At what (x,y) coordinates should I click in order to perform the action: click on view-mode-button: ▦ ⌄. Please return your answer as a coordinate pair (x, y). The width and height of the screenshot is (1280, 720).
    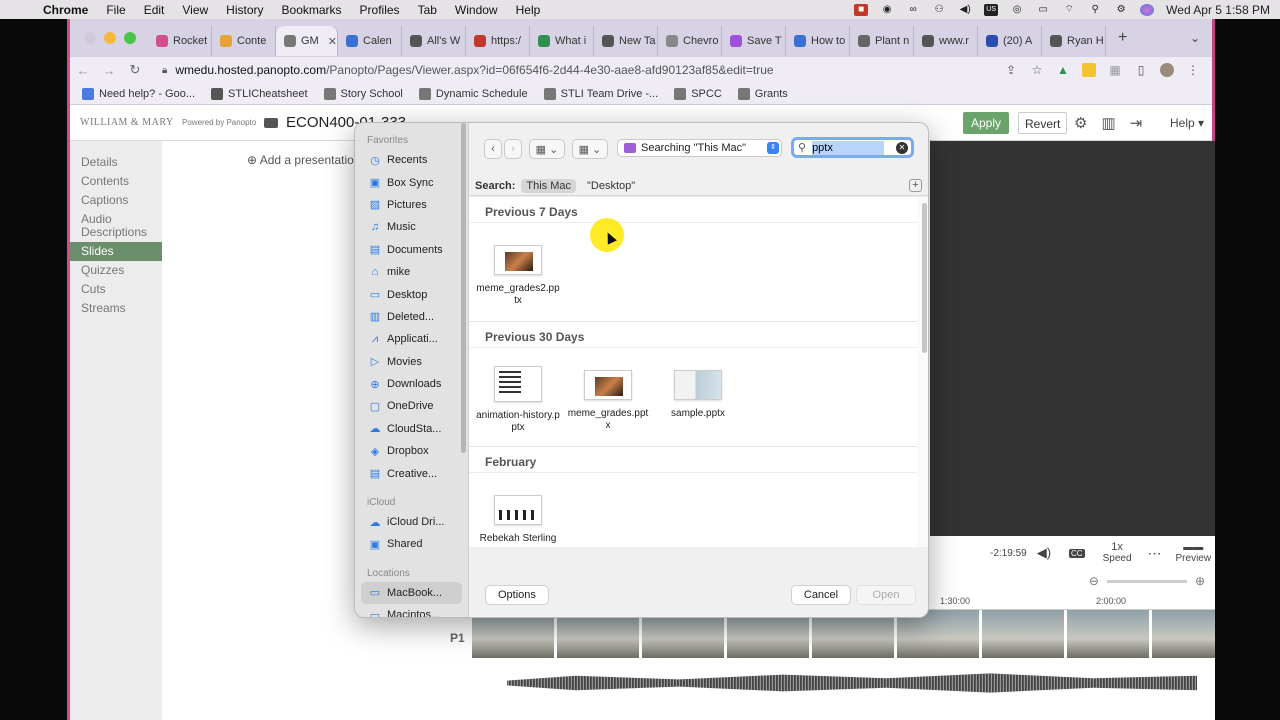
    Looking at the image, I should click on (547, 149).